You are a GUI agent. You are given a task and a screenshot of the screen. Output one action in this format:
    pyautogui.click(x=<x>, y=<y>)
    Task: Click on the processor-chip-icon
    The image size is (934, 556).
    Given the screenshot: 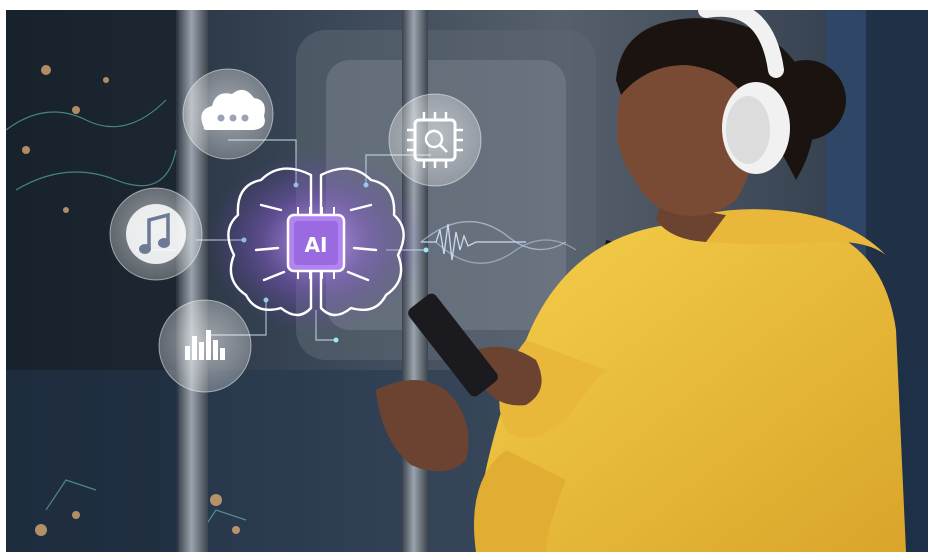 What is the action you would take?
    pyautogui.click(x=435, y=140)
    